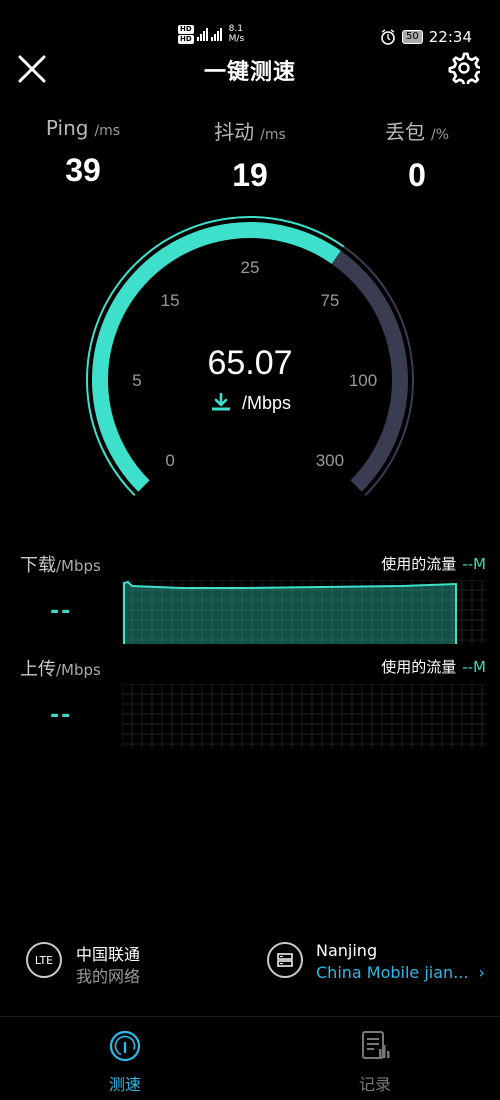 The image size is (500, 1100). I want to click on gauge-tick-label: 0, so click(169, 460).